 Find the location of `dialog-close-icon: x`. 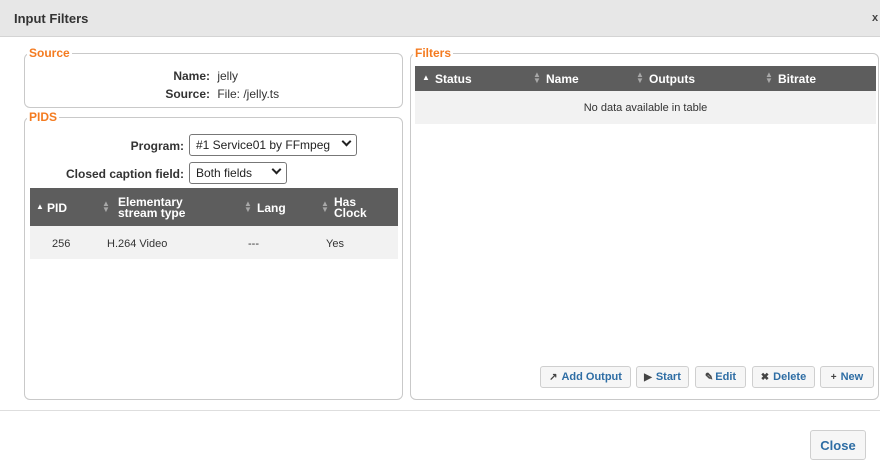

dialog-close-icon: x is located at coordinates (876, 19).